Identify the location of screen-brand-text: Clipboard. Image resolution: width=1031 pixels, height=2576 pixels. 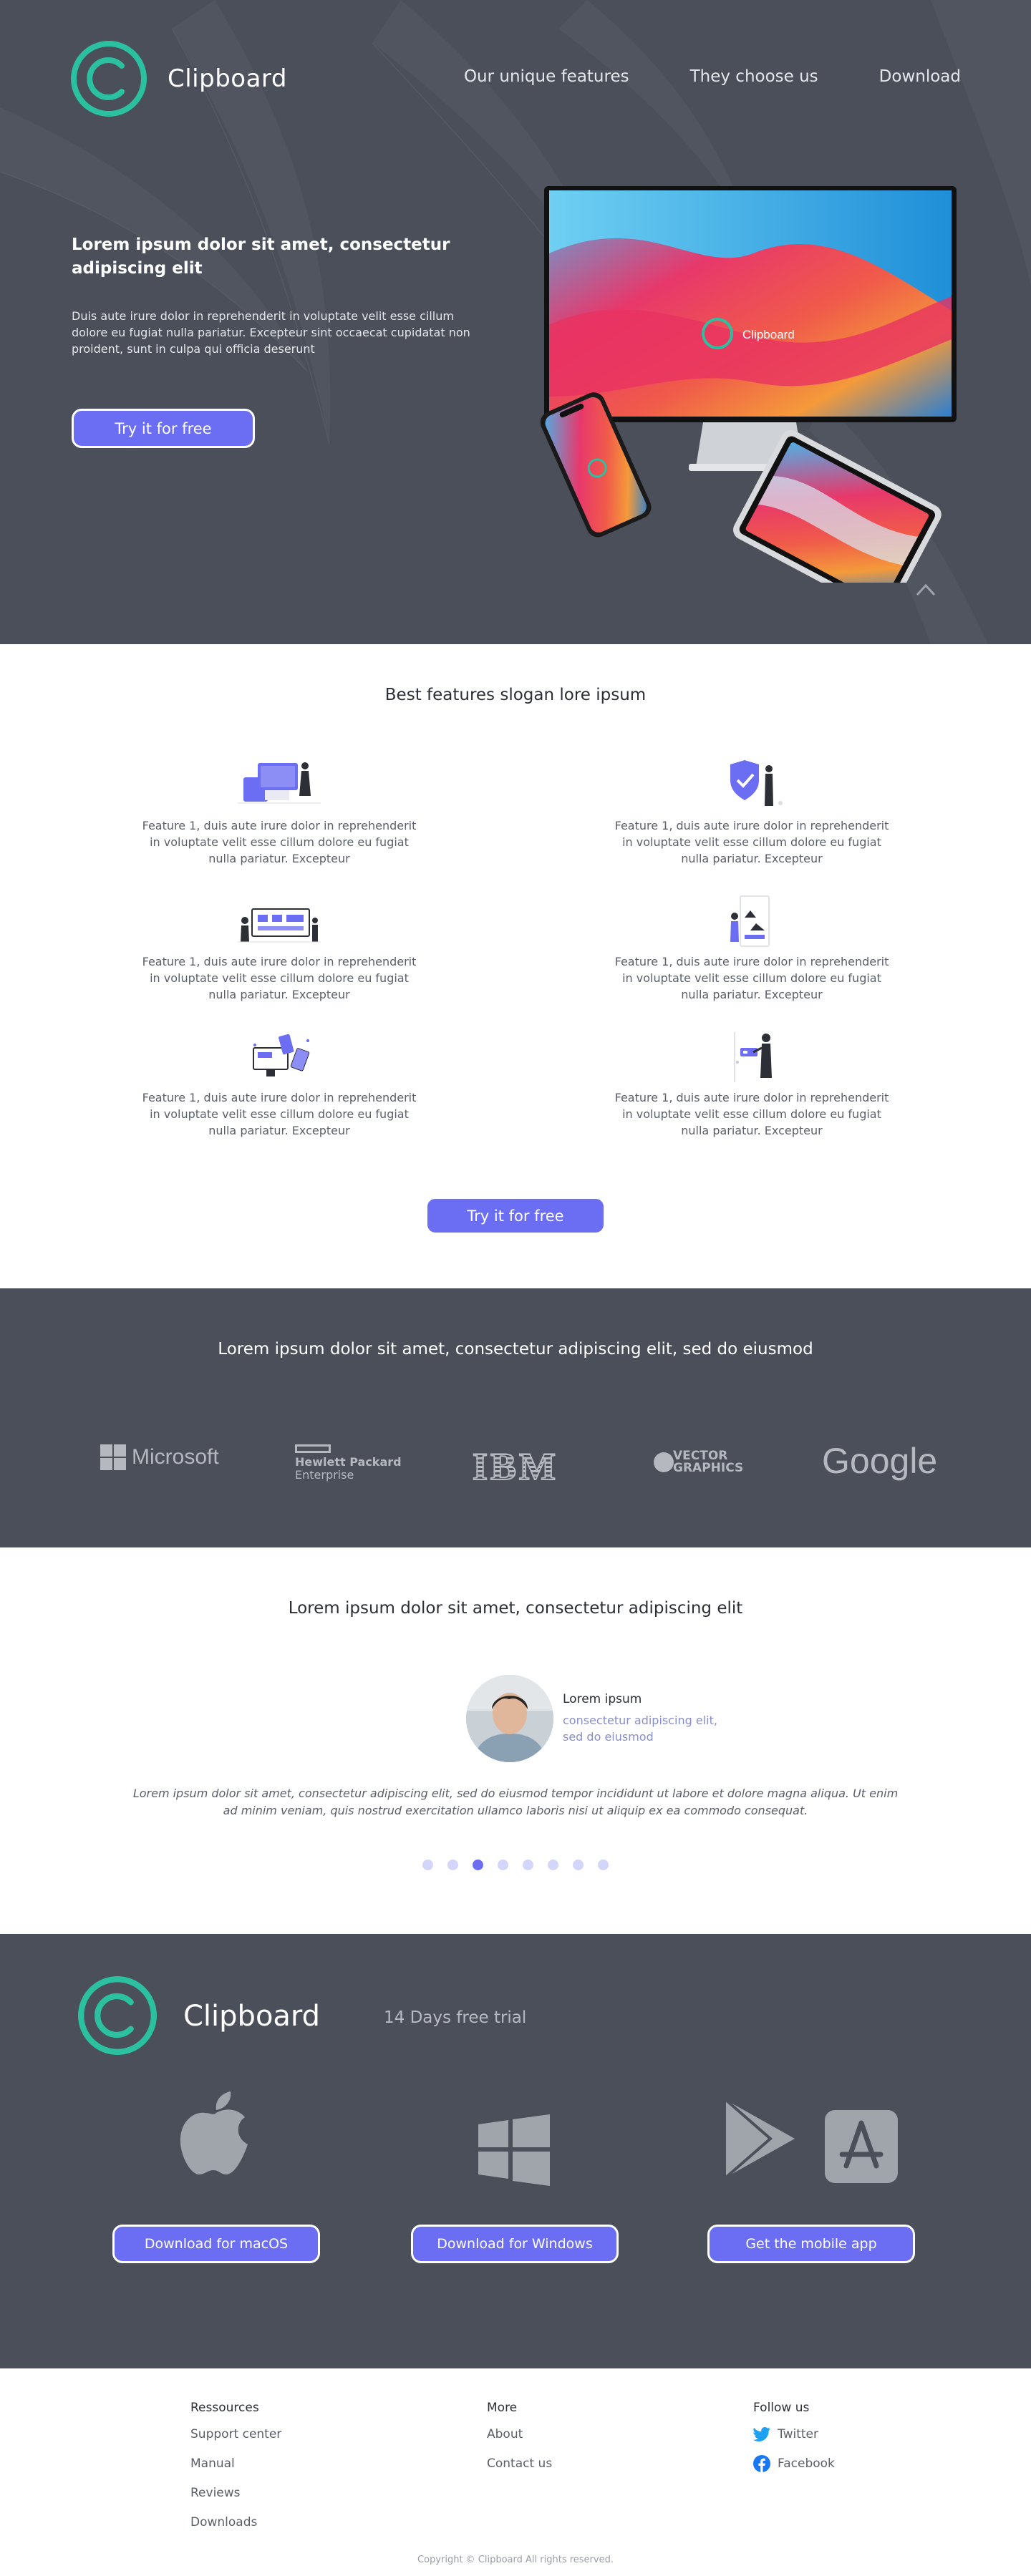
(768, 334).